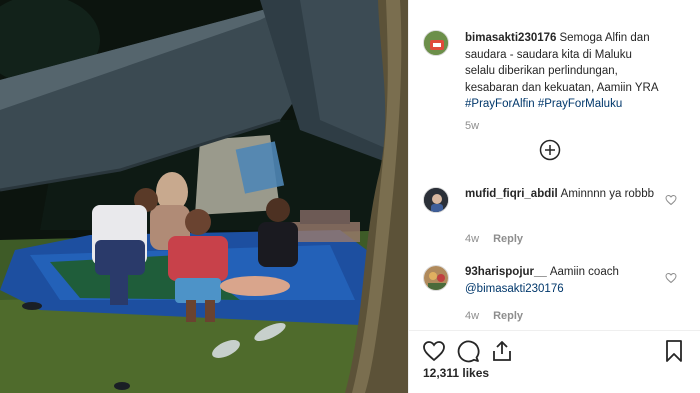 This screenshot has height=393, width=700. What do you see at coordinates (514, 289) in the screenshot?
I see `comment-mention: @bimasakti230176` at bounding box center [514, 289].